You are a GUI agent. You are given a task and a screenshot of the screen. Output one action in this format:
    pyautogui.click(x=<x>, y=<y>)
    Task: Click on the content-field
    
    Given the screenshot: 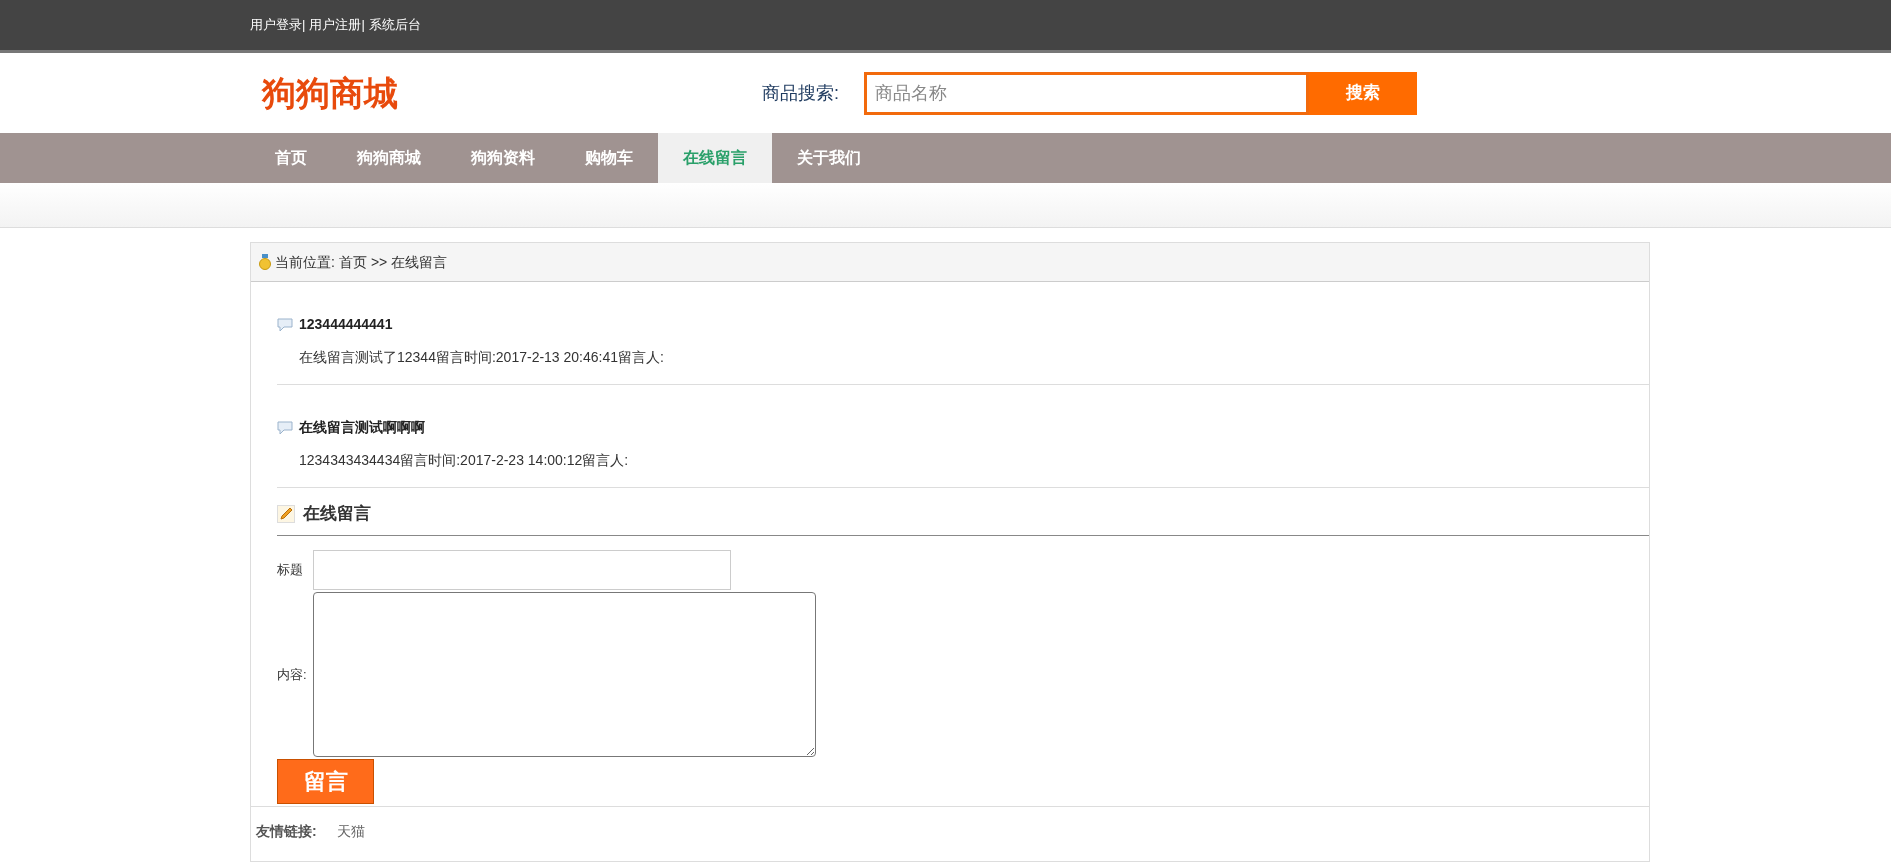 What is the action you would take?
    pyautogui.click(x=564, y=674)
    